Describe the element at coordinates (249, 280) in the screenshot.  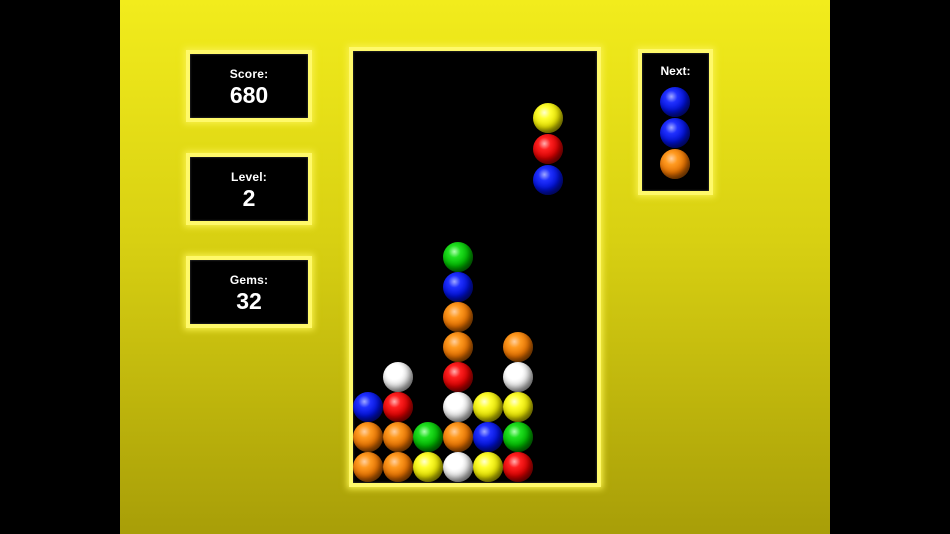
I see `gems-label: Gems:` at that location.